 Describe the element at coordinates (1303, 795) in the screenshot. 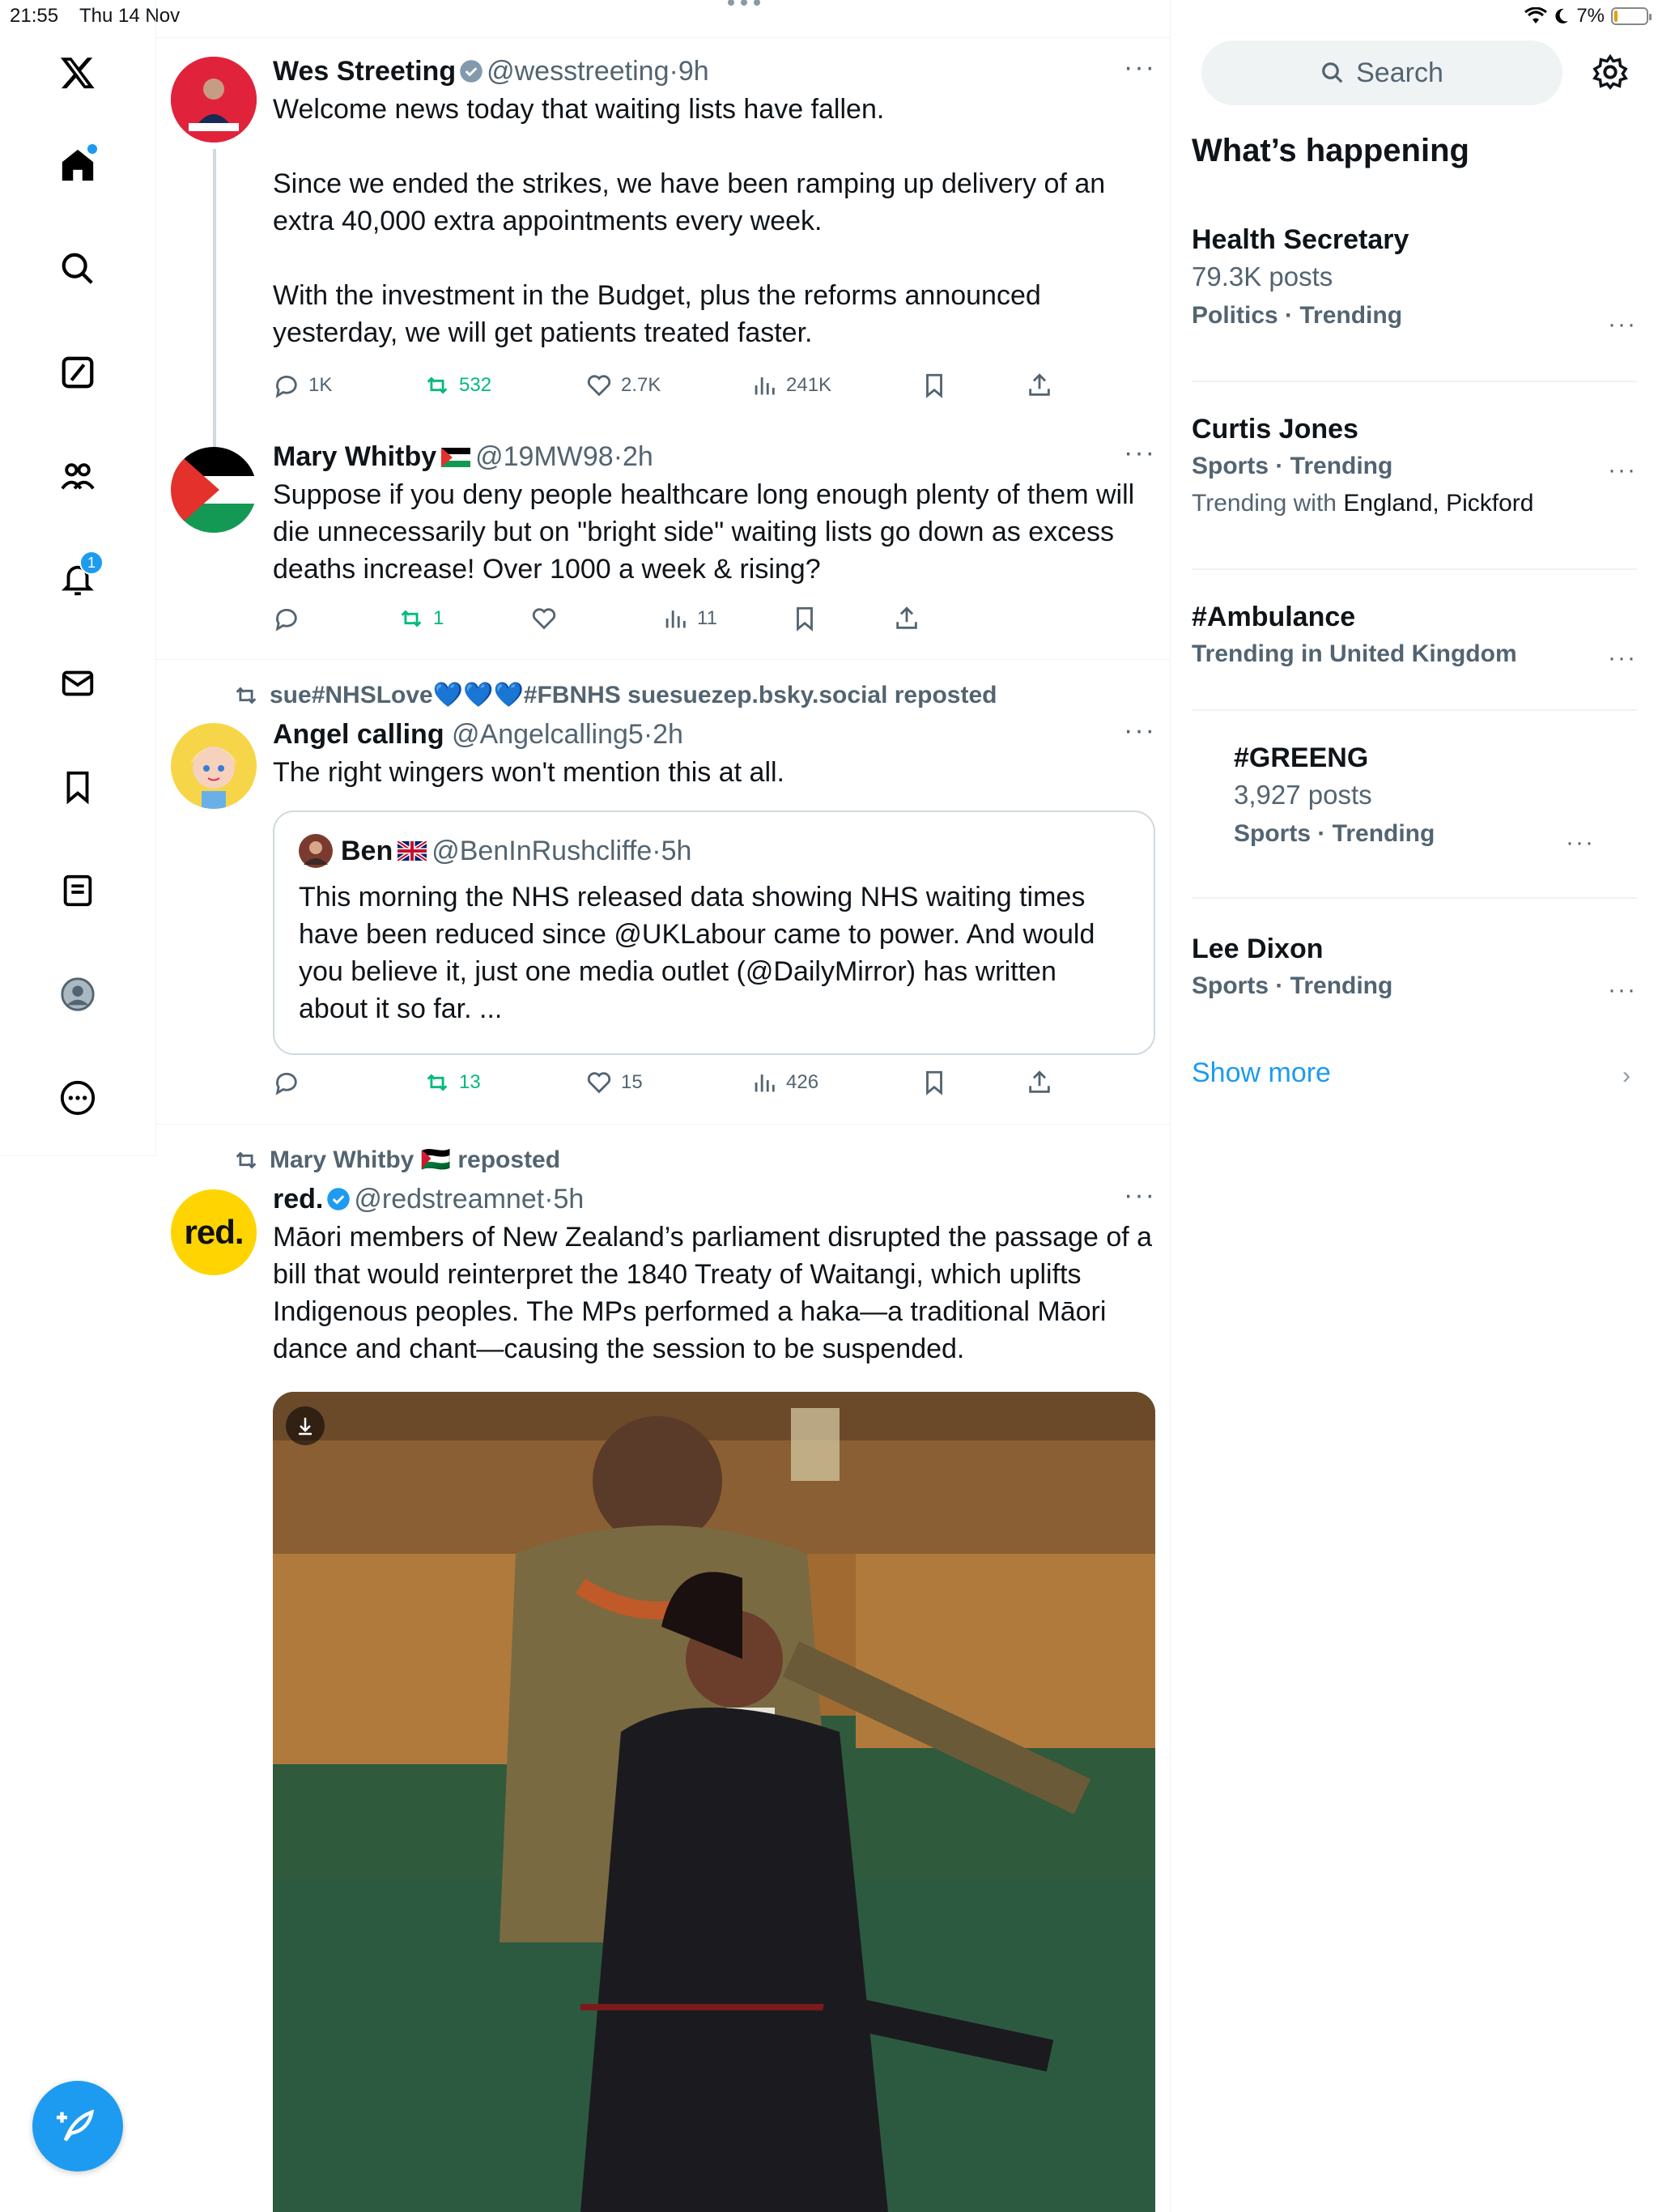

I see `trend-posts: 3,927 posts` at that location.